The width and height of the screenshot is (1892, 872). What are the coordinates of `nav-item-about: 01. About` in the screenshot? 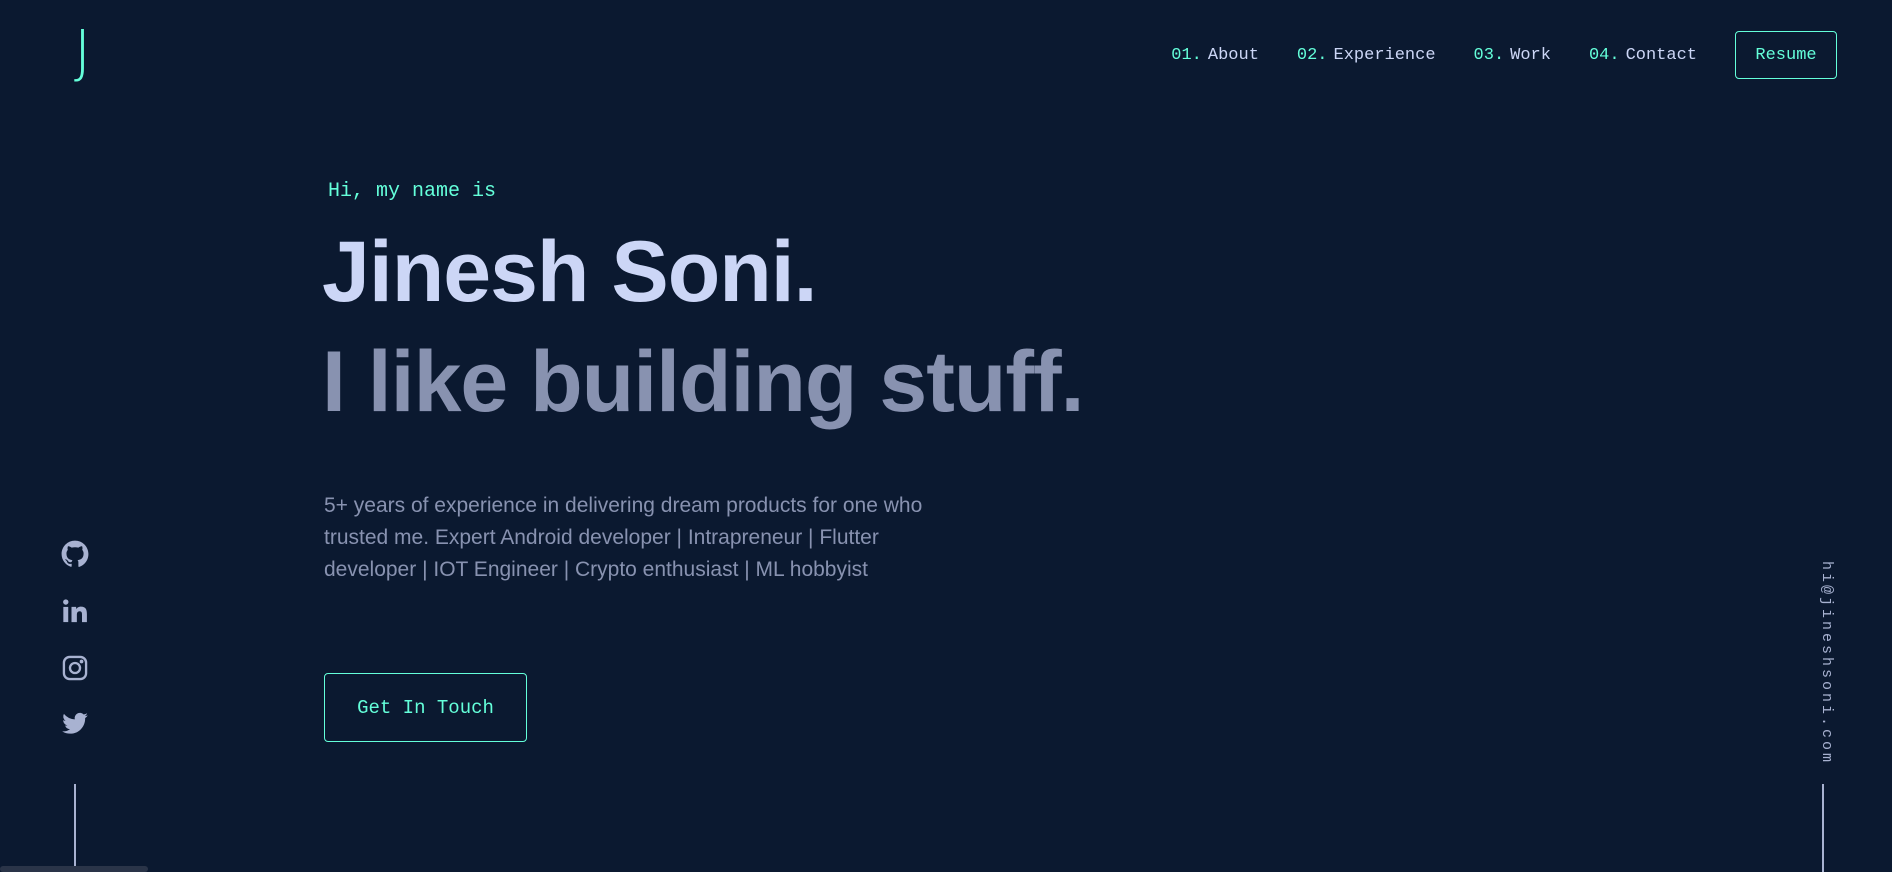 It's located at (1215, 55).